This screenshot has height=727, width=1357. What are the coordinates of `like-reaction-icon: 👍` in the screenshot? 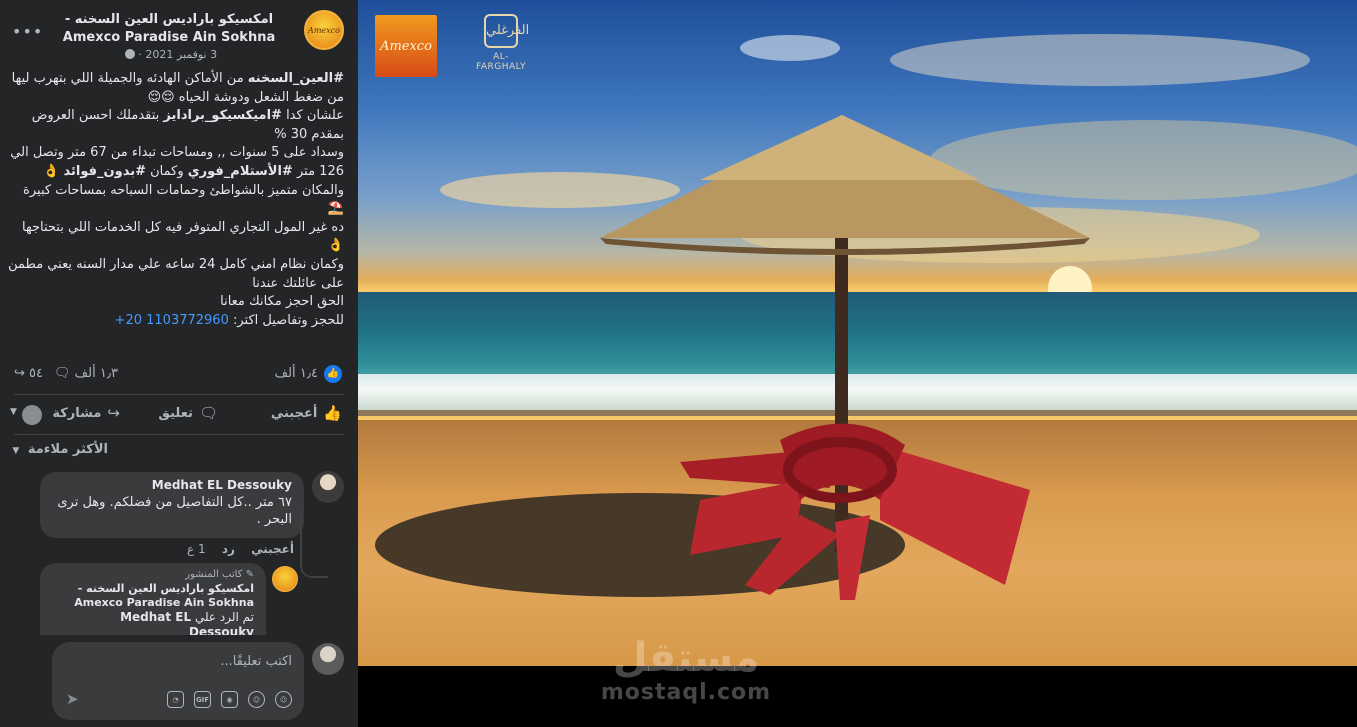 It's located at (333, 374).